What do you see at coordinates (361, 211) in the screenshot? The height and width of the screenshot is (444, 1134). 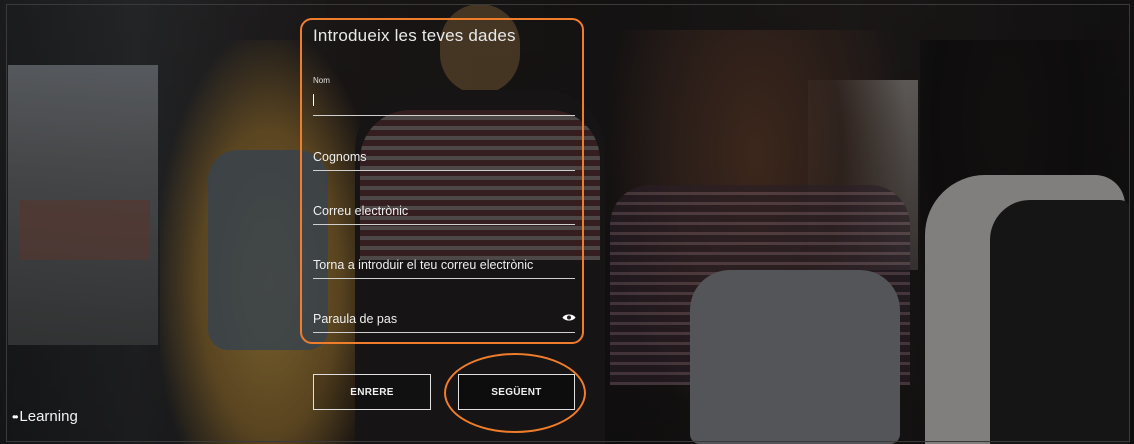 I see `email-field-label: Correu electrònic` at bounding box center [361, 211].